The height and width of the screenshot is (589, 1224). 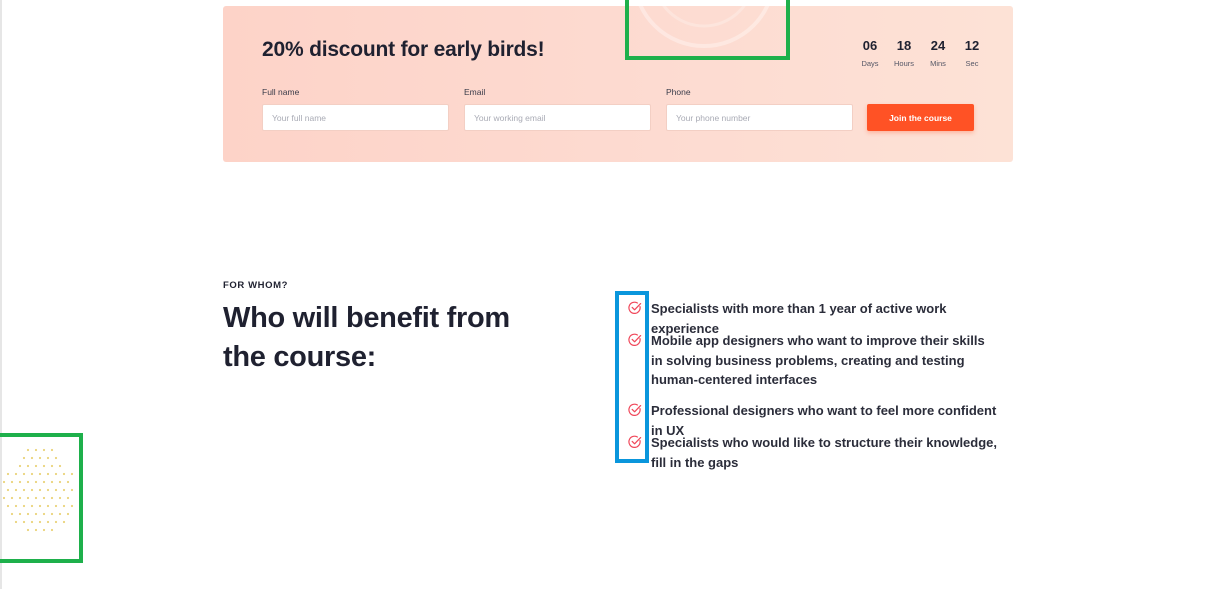 What do you see at coordinates (366, 337) in the screenshot?
I see `section-title: Who will benefit from the course:` at bounding box center [366, 337].